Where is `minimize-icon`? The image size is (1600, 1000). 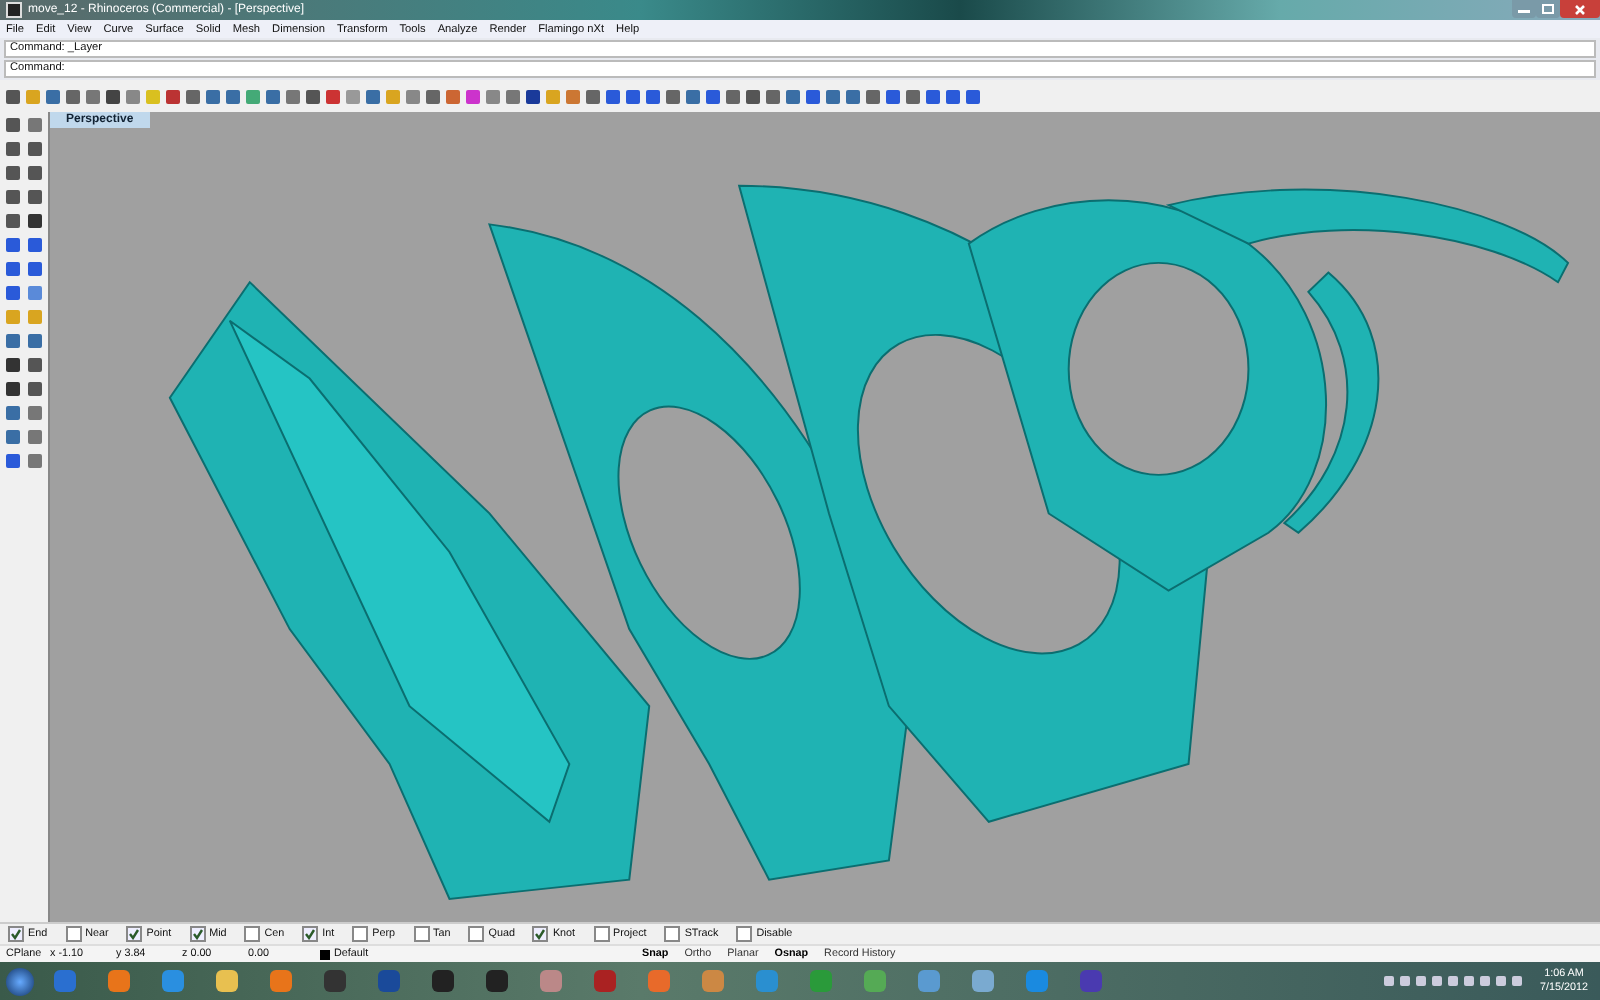 minimize-icon is located at coordinates (1524, 9).